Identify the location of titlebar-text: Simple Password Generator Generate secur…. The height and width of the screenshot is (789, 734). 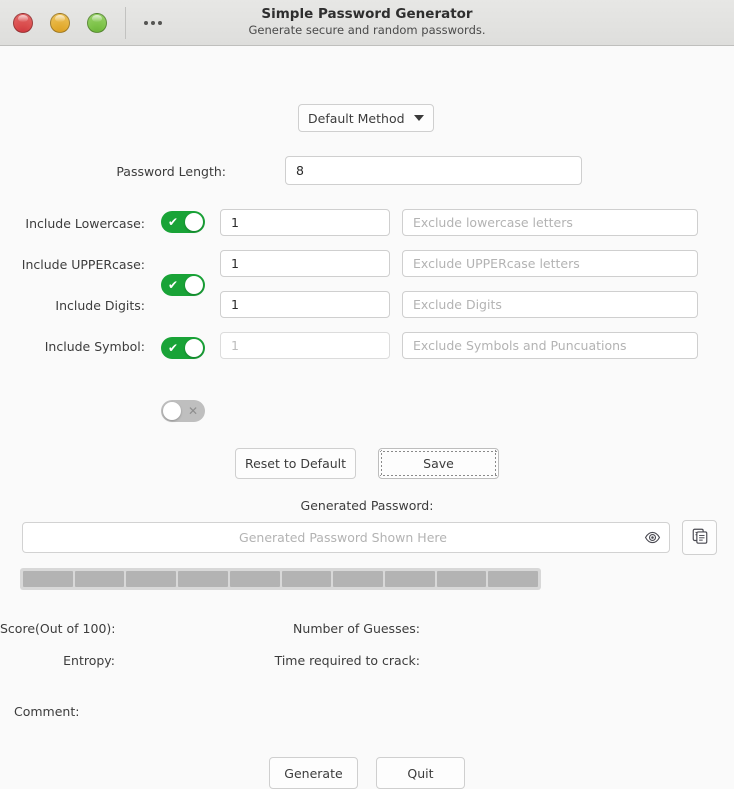
(367, 22).